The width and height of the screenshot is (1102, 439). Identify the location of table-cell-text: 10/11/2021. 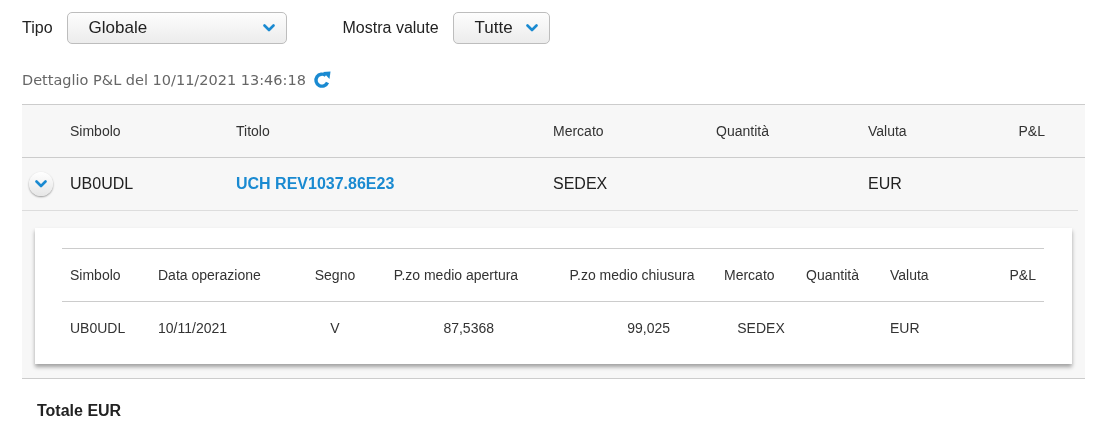
(193, 328).